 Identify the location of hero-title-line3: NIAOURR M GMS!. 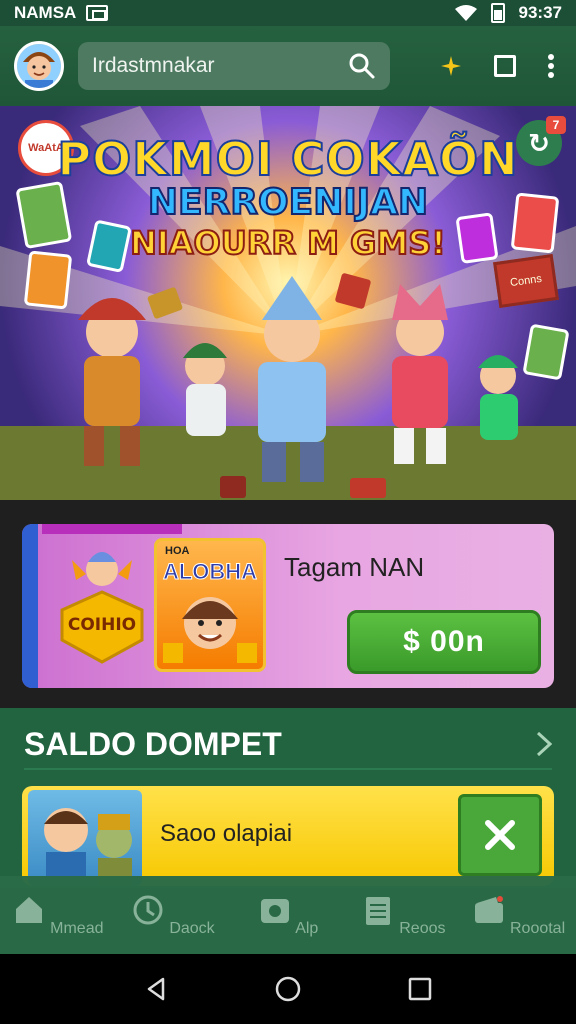
(288, 243).